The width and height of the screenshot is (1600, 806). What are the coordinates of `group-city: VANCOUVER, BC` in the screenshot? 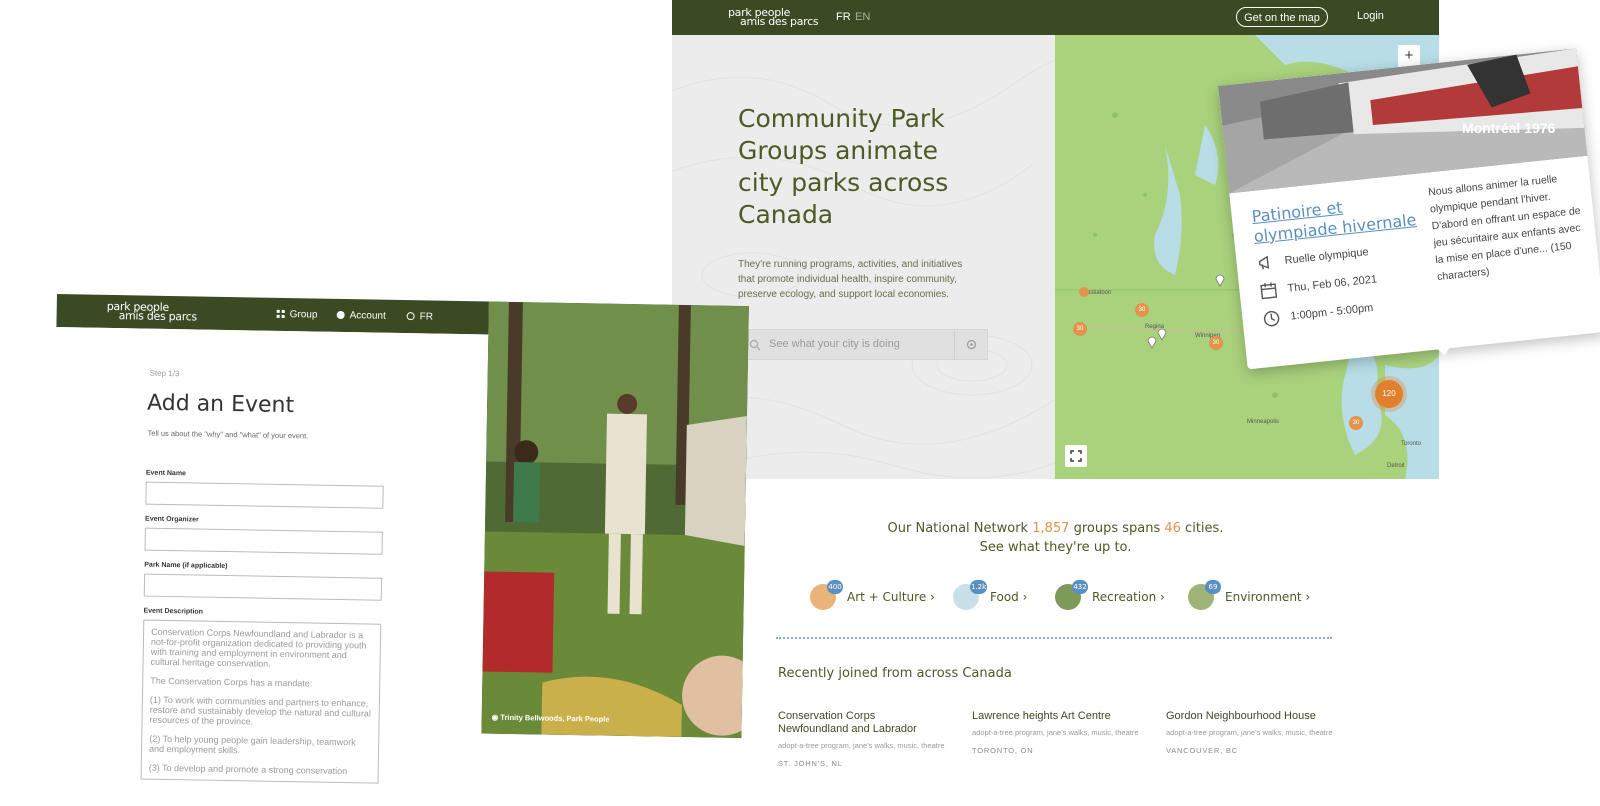 It's located at (1251, 750).